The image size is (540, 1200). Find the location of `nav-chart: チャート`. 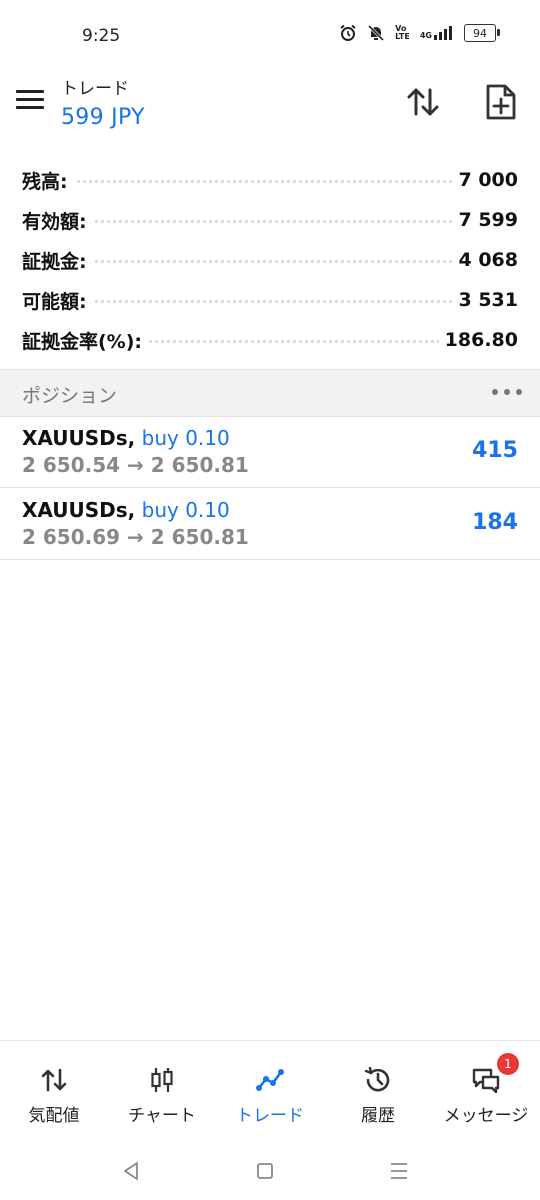

nav-chart: チャート is located at coordinates (162, 1091).